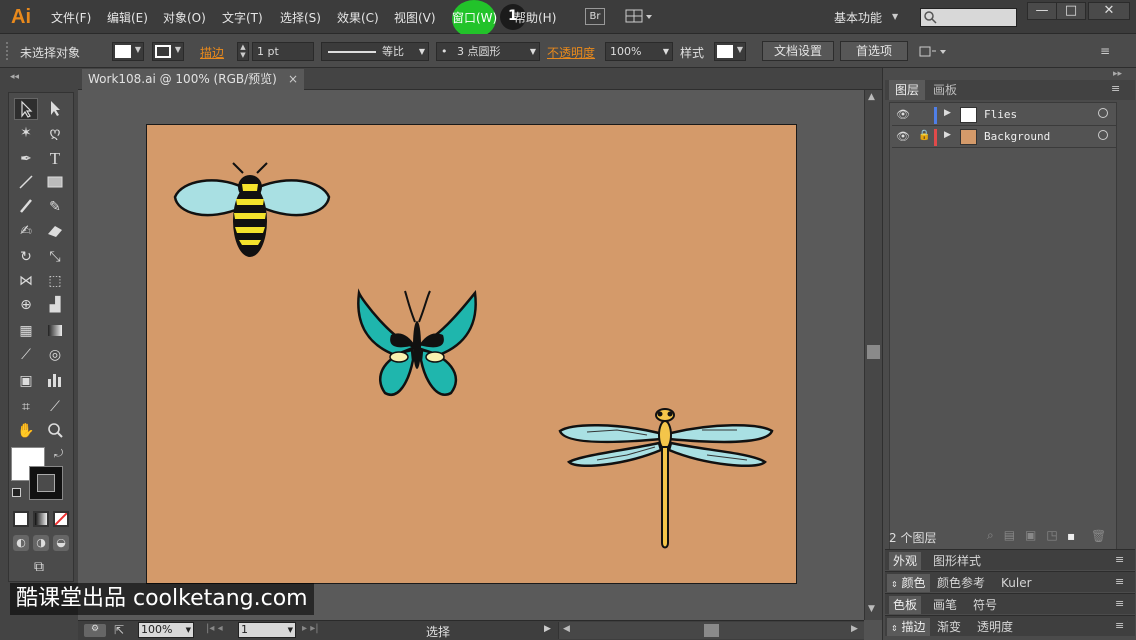 This screenshot has height=640, width=1136. Describe the element at coordinates (1017, 136) in the screenshot. I see `layer-name: Background` at that location.